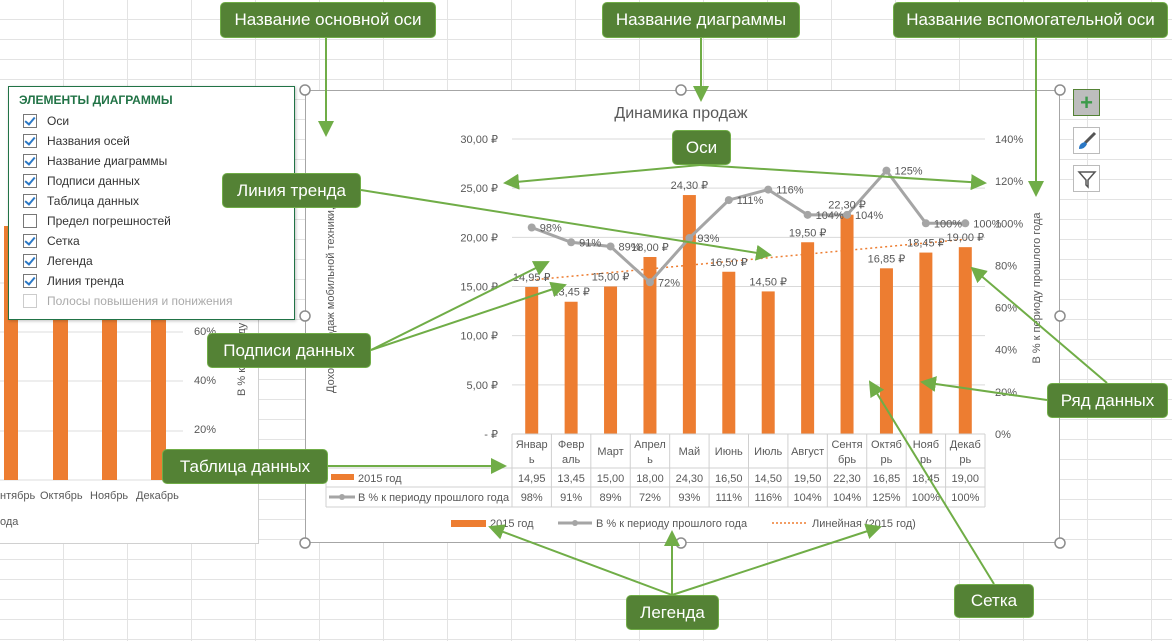 The image size is (1172, 641). What do you see at coordinates (1107, 400) in the screenshot?
I see `callout-data-series: Ряд данных` at bounding box center [1107, 400].